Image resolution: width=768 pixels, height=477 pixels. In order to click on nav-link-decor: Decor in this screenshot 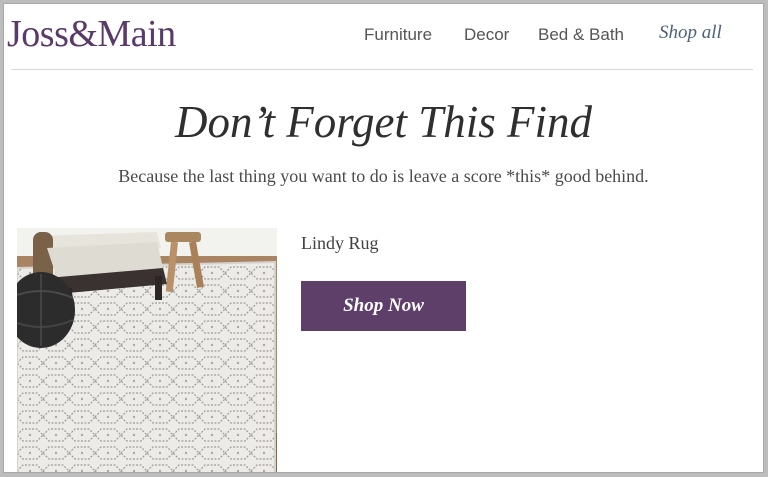, I will do `click(486, 35)`.